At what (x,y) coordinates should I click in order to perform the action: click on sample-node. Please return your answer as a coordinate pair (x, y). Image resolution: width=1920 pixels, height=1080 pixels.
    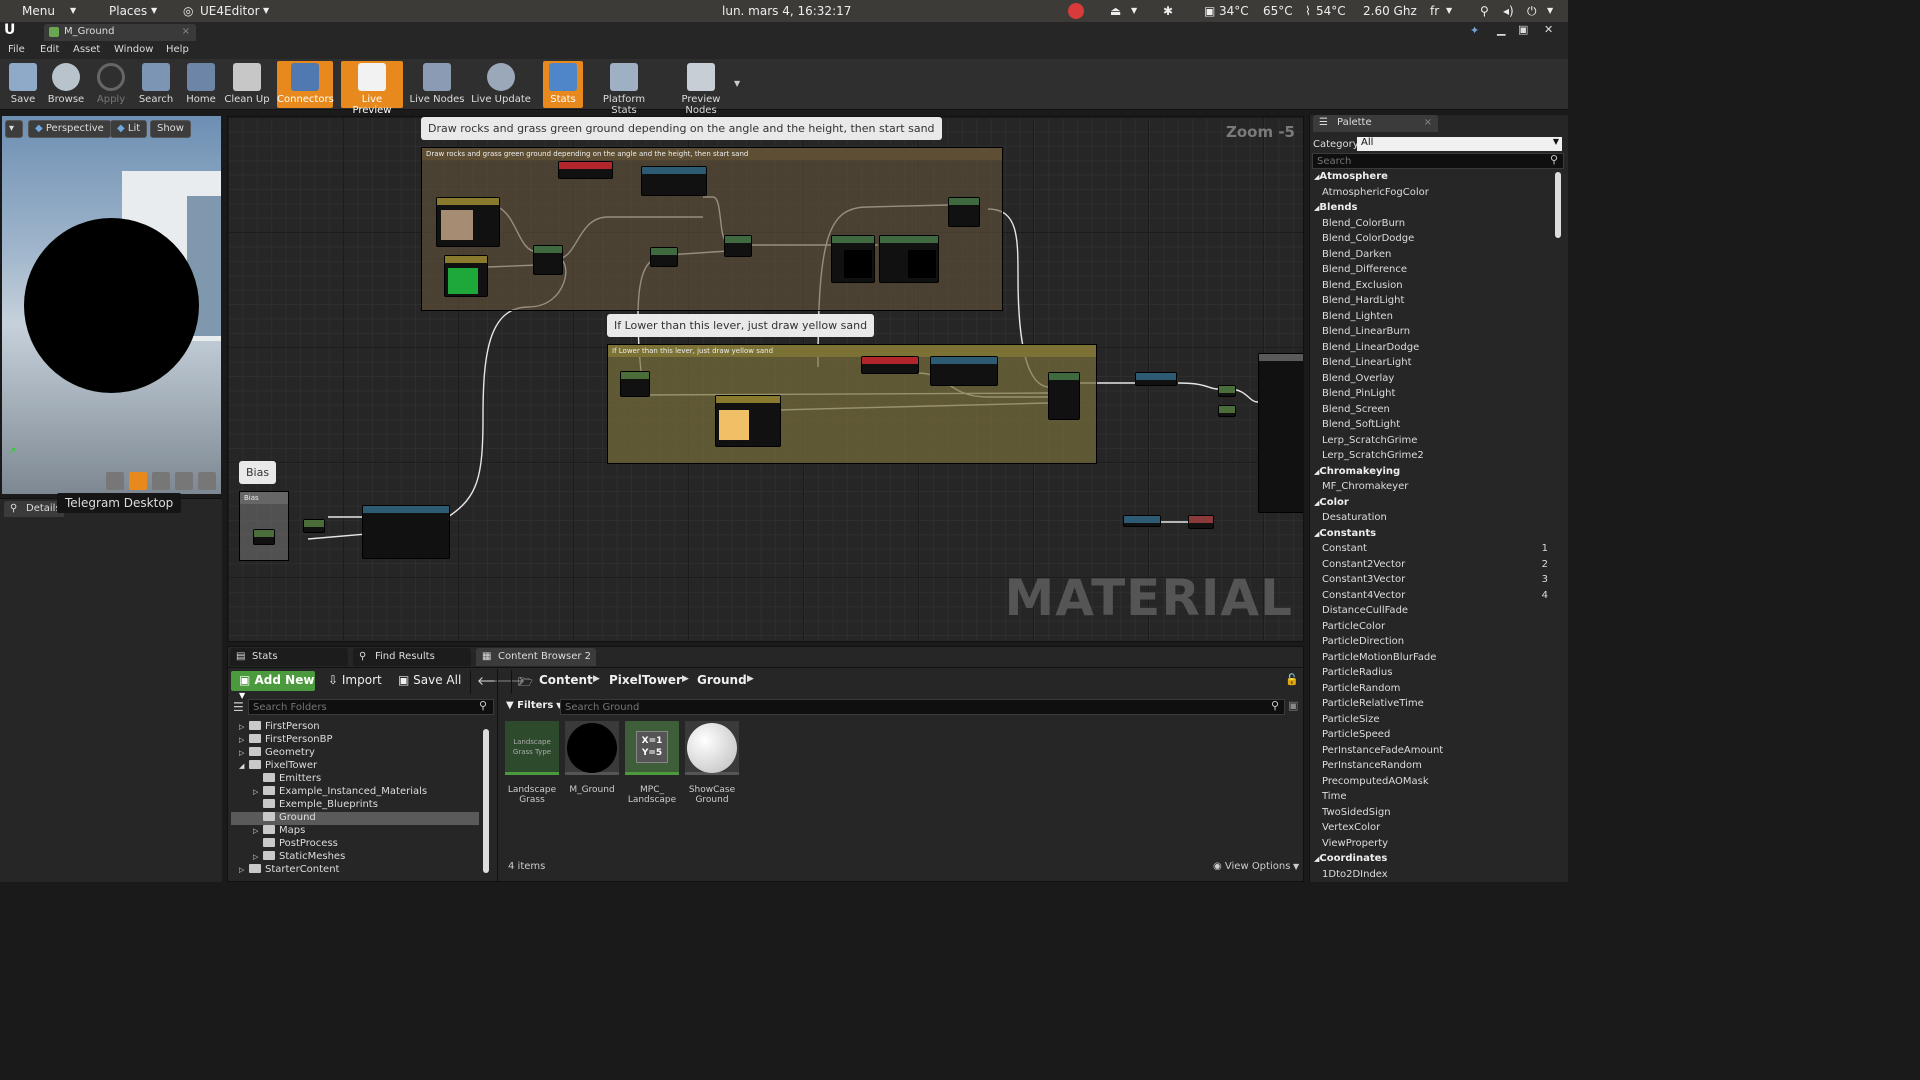
    Looking at the image, I should click on (1142, 521).